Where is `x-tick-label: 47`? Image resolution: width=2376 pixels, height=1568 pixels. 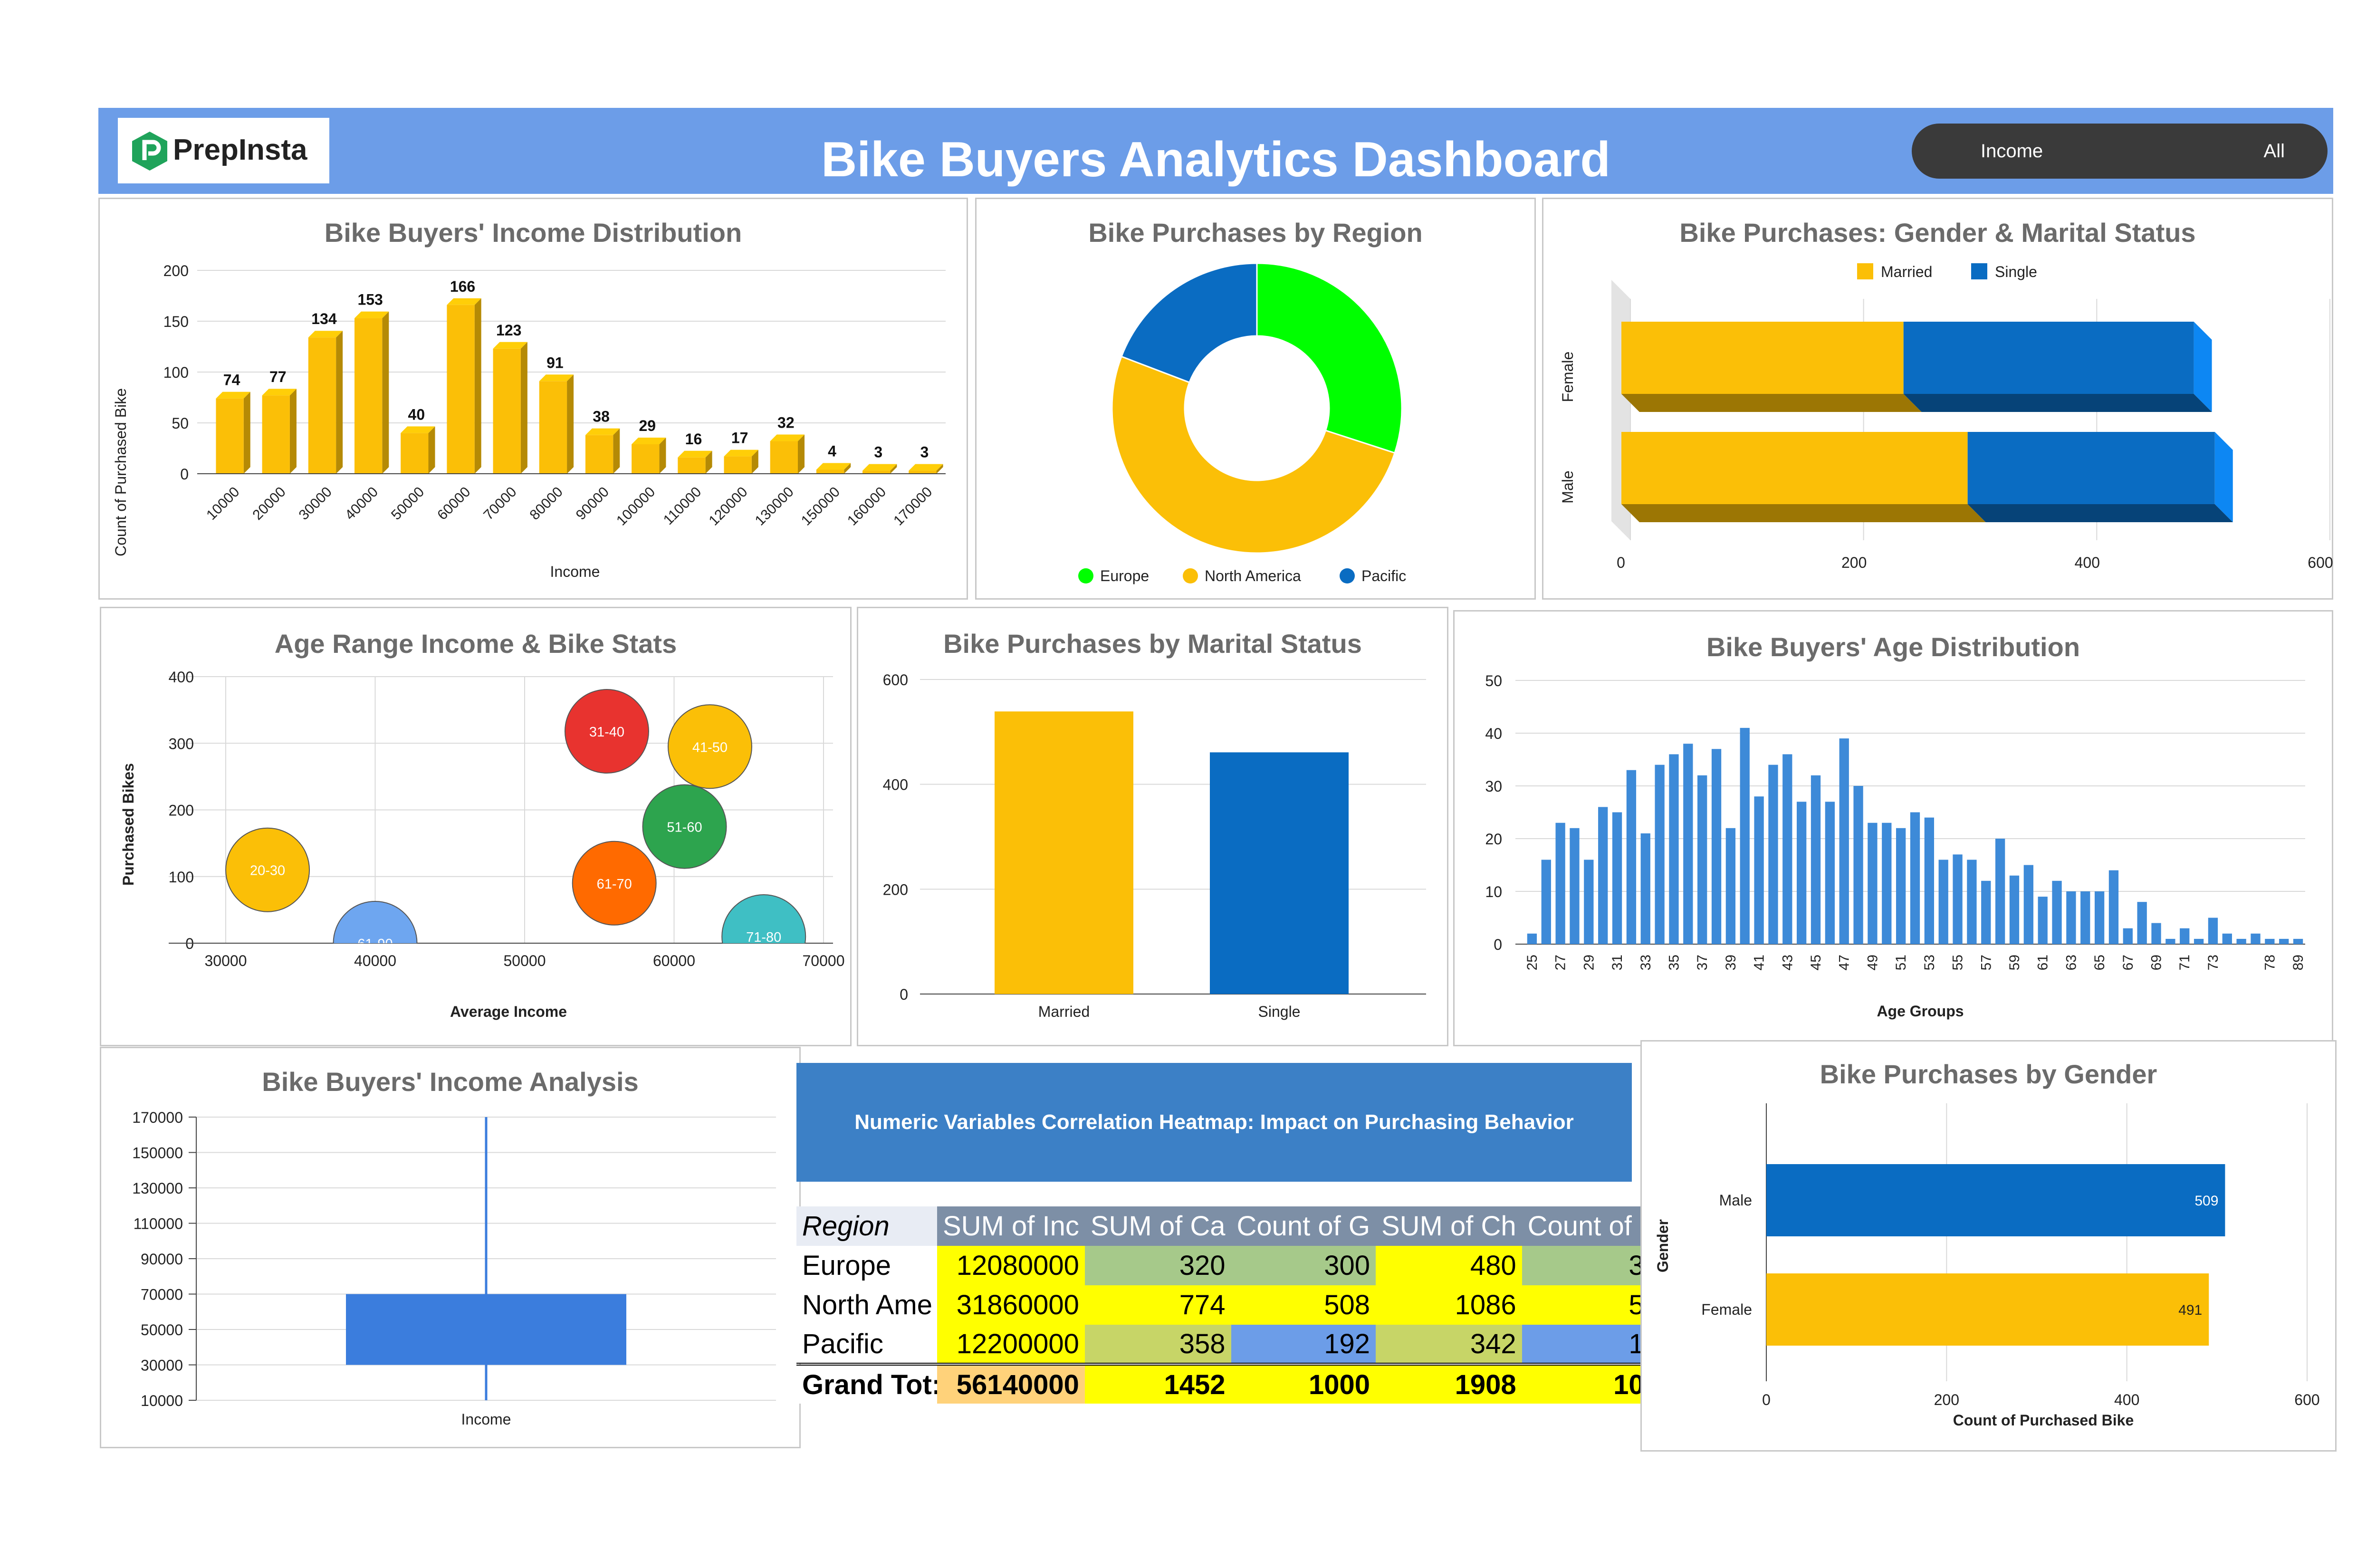
x-tick-label: 47 is located at coordinates (1844, 963).